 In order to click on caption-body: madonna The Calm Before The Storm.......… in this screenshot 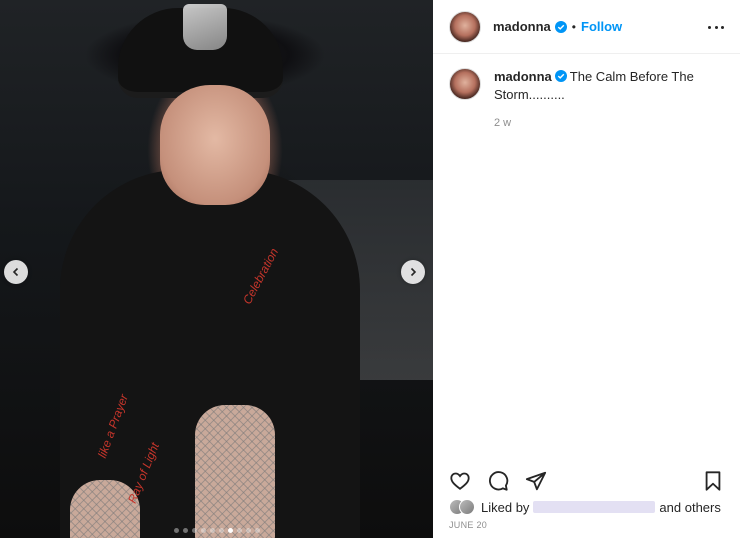, I will do `click(611, 100)`.